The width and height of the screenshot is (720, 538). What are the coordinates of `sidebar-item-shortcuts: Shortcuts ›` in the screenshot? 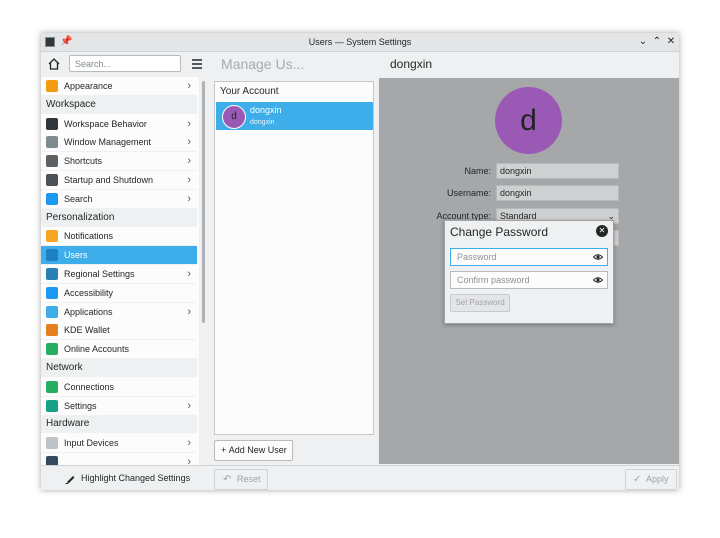 It's located at (119, 161).